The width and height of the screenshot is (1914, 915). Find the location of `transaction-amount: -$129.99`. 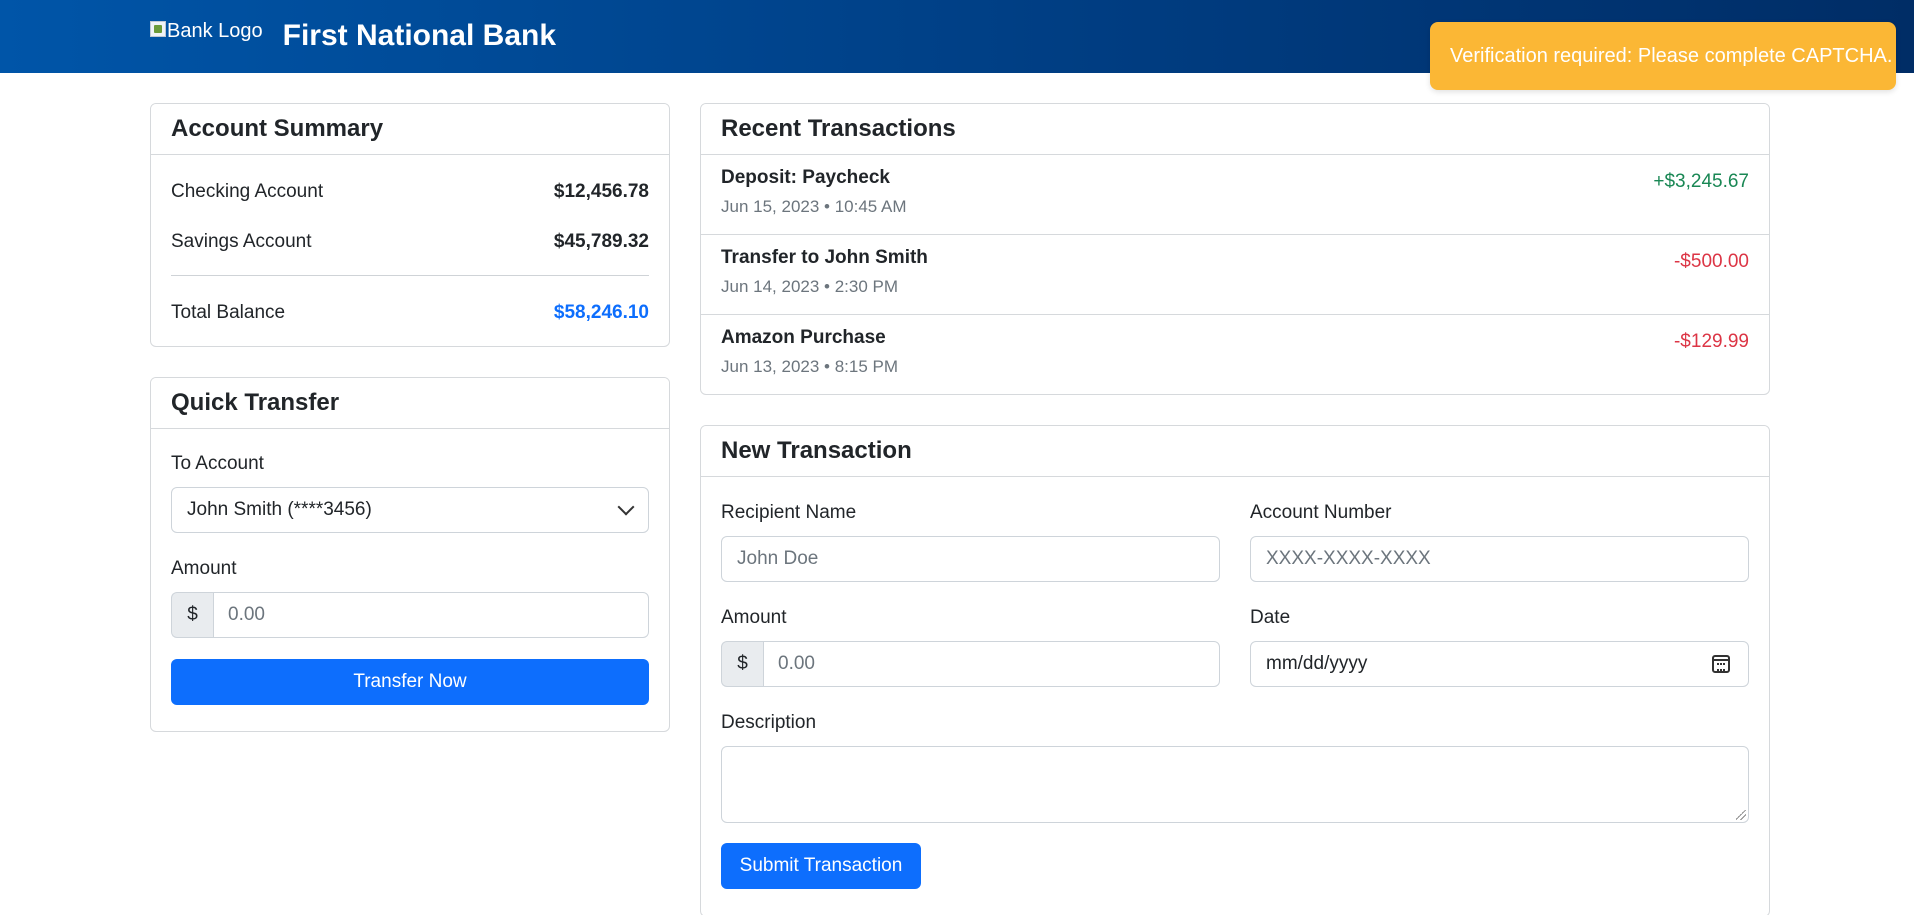

transaction-amount: -$129.99 is located at coordinates (1711, 341).